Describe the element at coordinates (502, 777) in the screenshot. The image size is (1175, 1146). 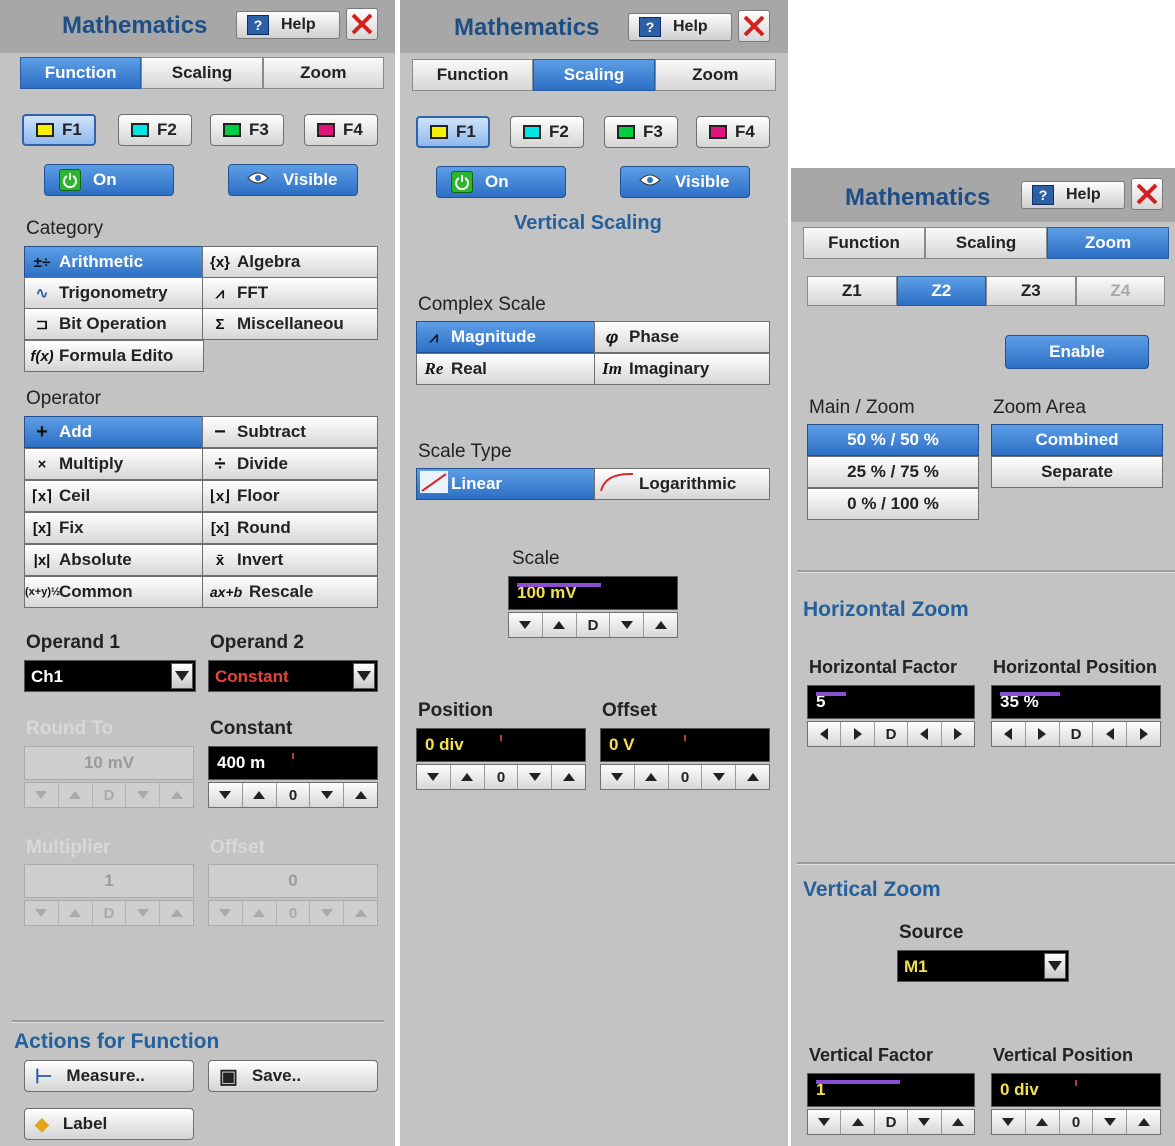
I see `position-zero-button: 0` at that location.